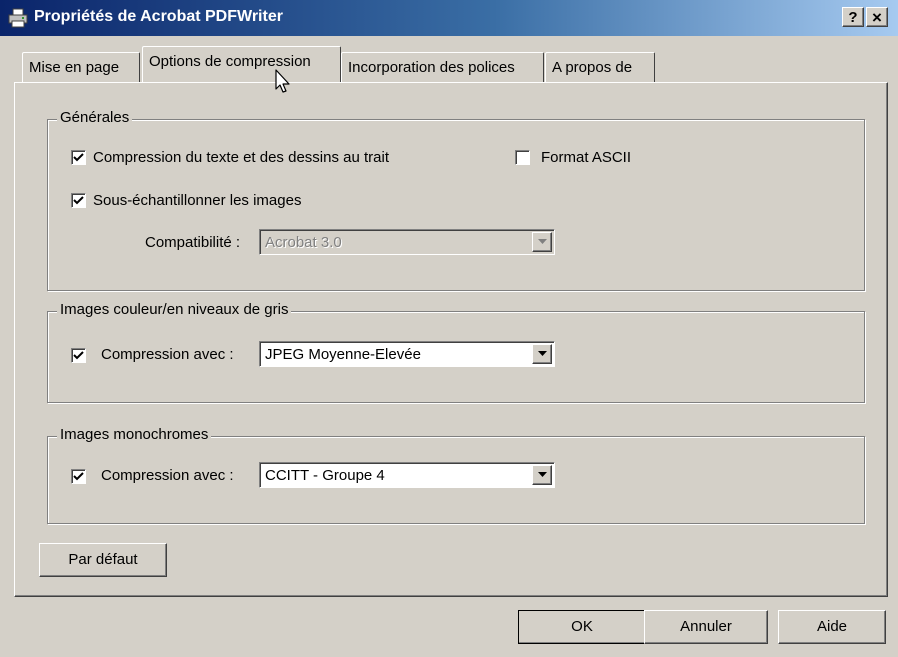 The height and width of the screenshot is (657, 898). I want to click on downsample-label: Sous-échantillonner les images, so click(197, 200).